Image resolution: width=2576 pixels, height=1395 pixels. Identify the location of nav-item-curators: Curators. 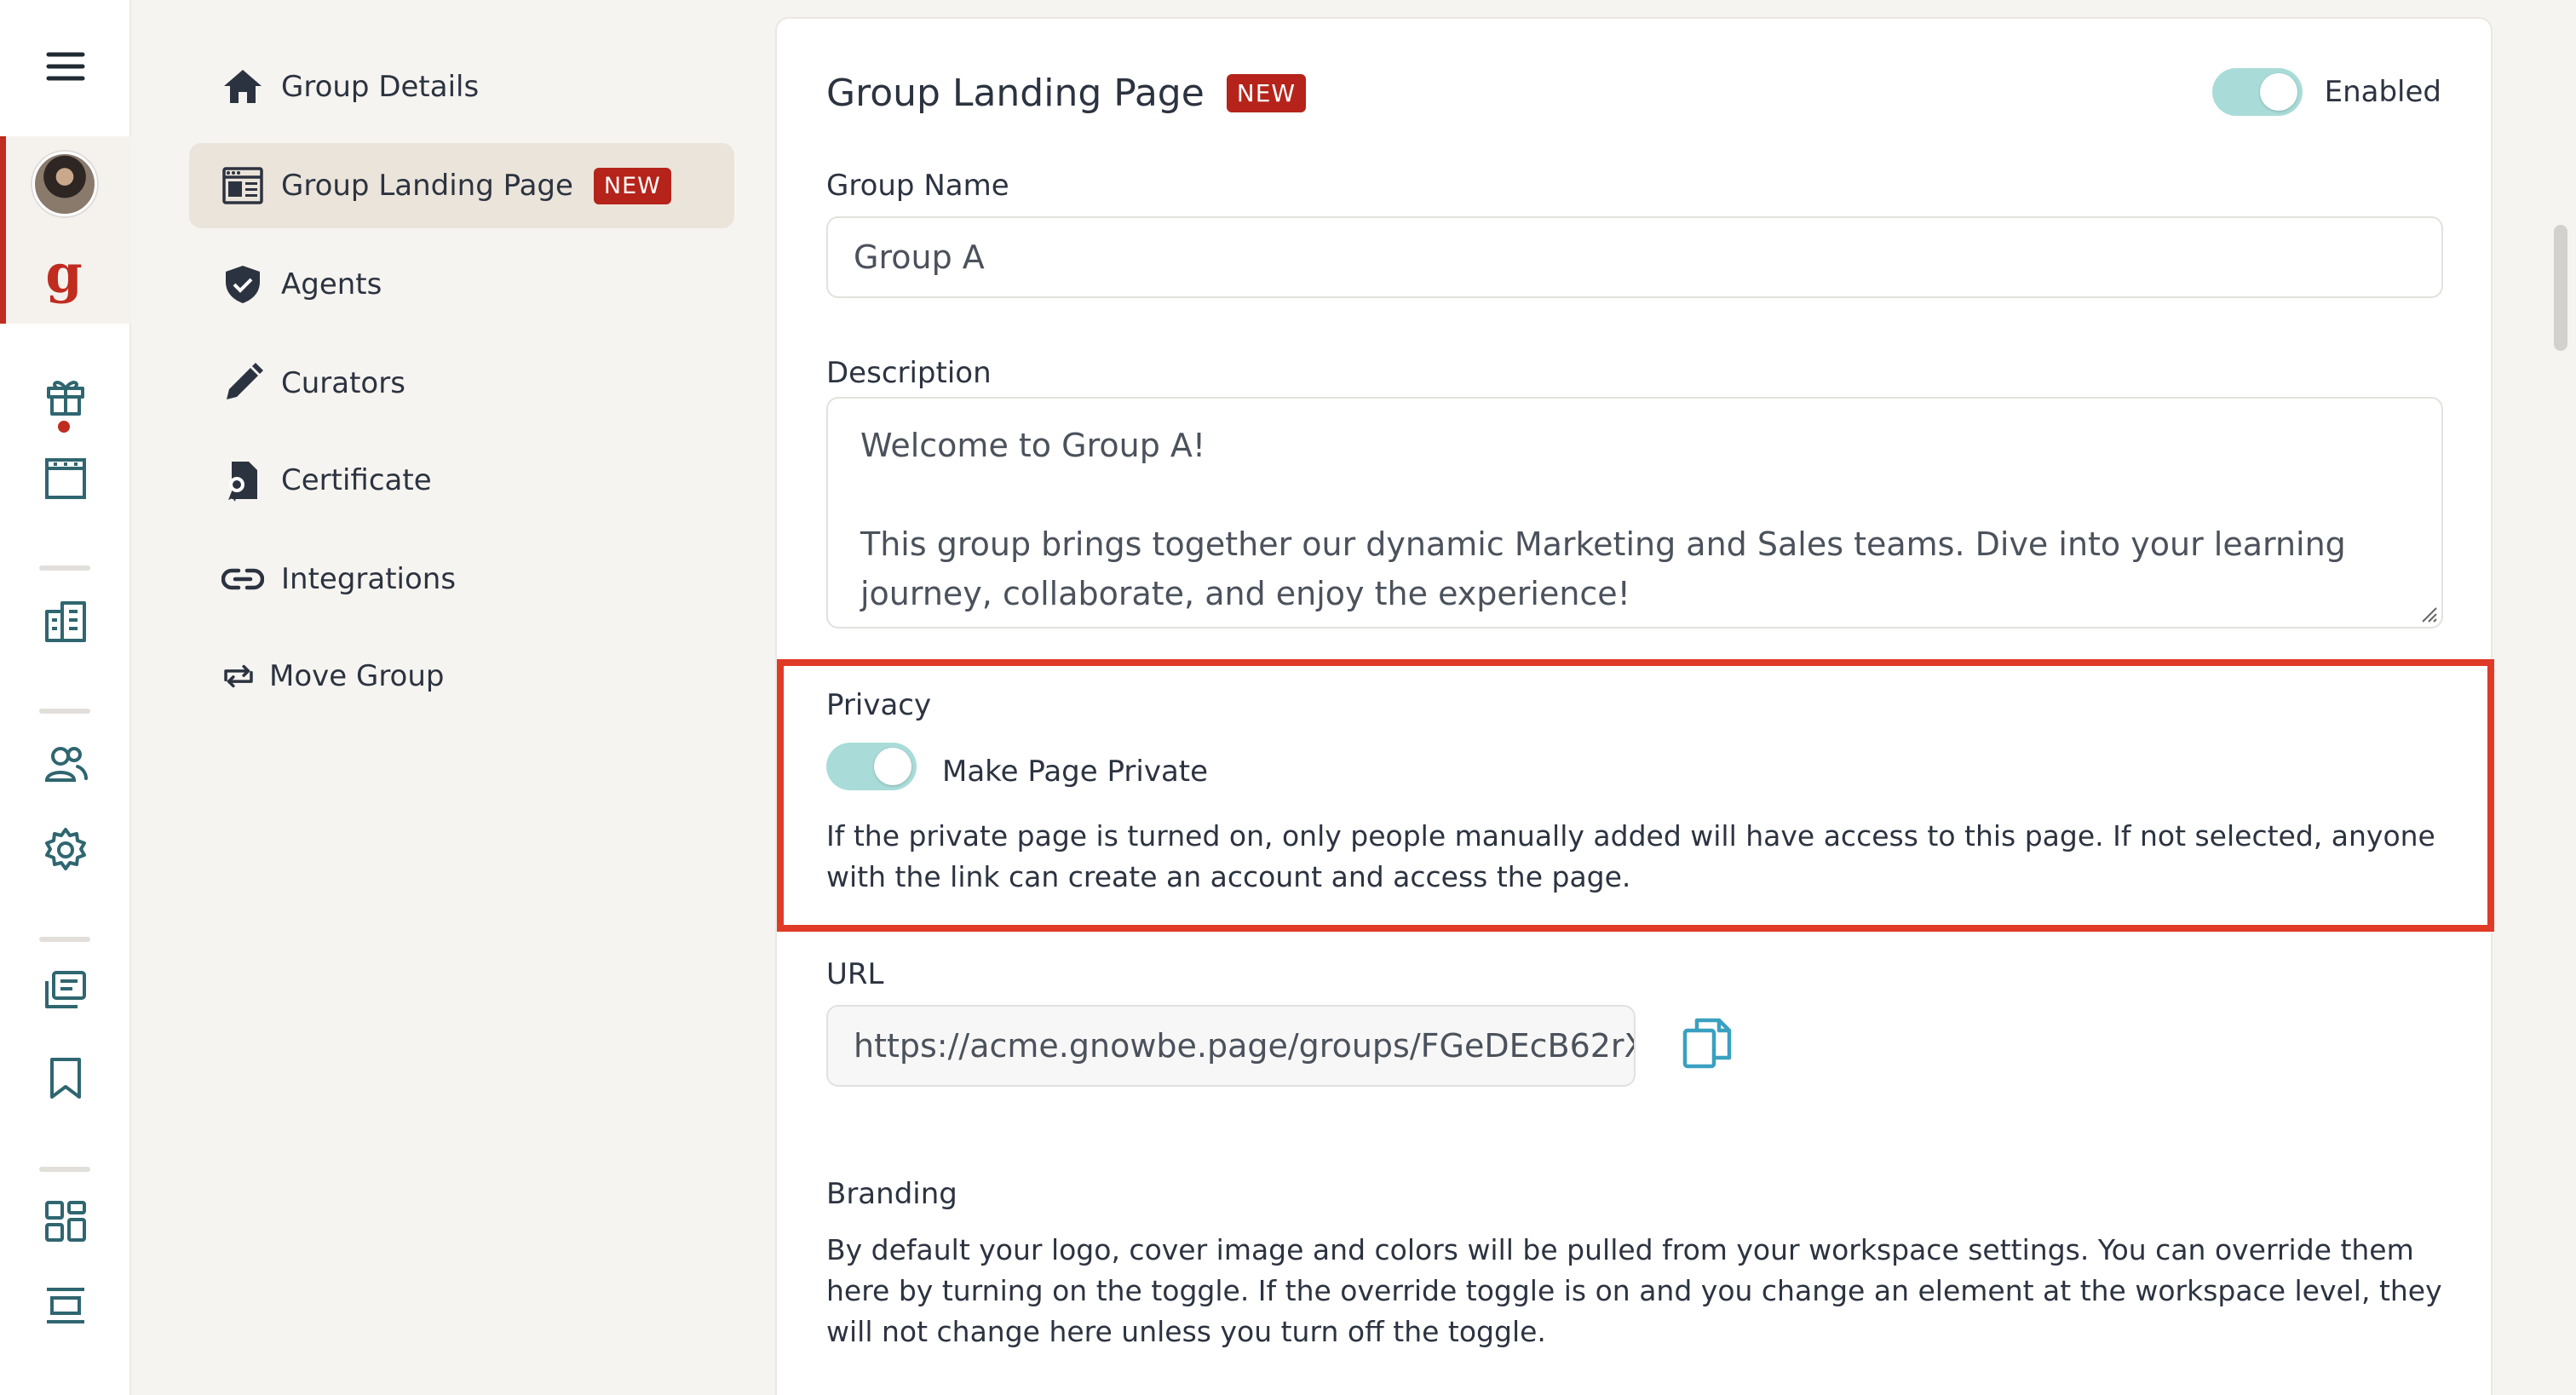
(462, 383).